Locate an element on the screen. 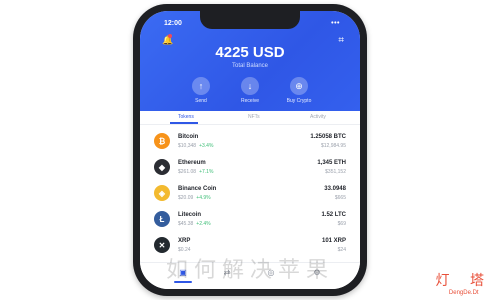  arrow-up-icon: ↑ is located at coordinates (201, 86).